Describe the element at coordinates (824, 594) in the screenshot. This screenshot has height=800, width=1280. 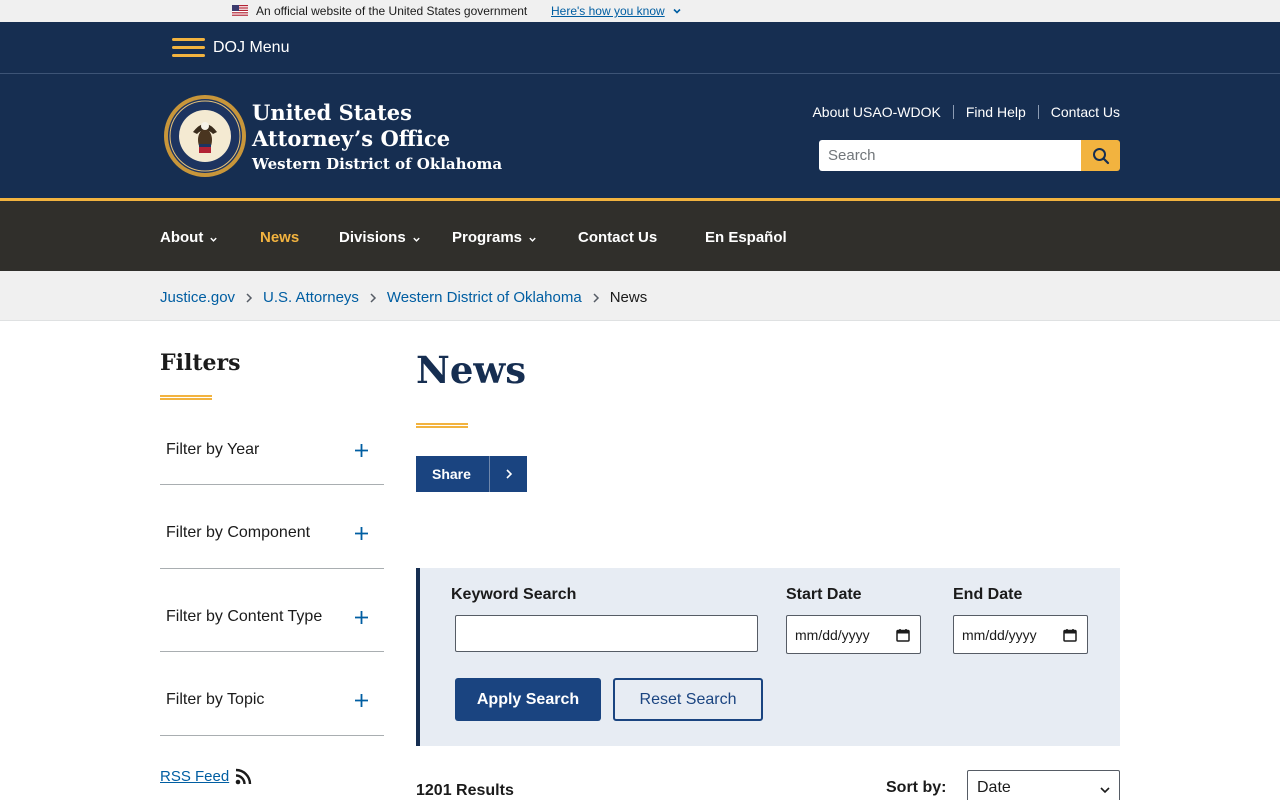
I see `start-date-label: Start Date` at that location.